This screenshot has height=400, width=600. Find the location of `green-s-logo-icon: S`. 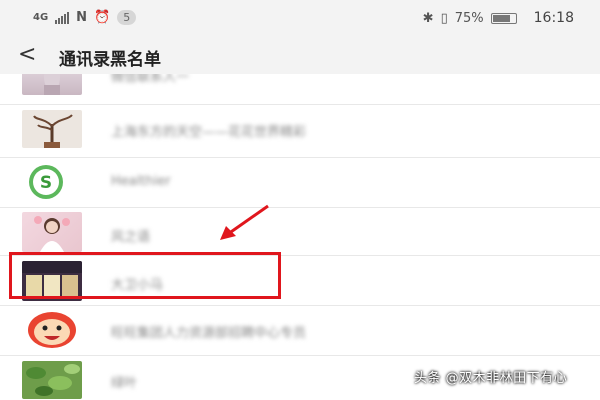

green-s-logo-icon: S is located at coordinates (52, 182).